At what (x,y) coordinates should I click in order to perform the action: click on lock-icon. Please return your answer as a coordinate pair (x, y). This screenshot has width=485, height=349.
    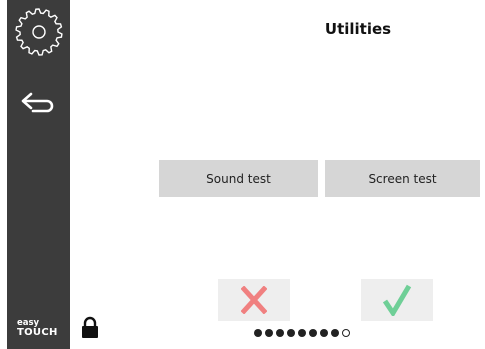
    Looking at the image, I should click on (90, 328).